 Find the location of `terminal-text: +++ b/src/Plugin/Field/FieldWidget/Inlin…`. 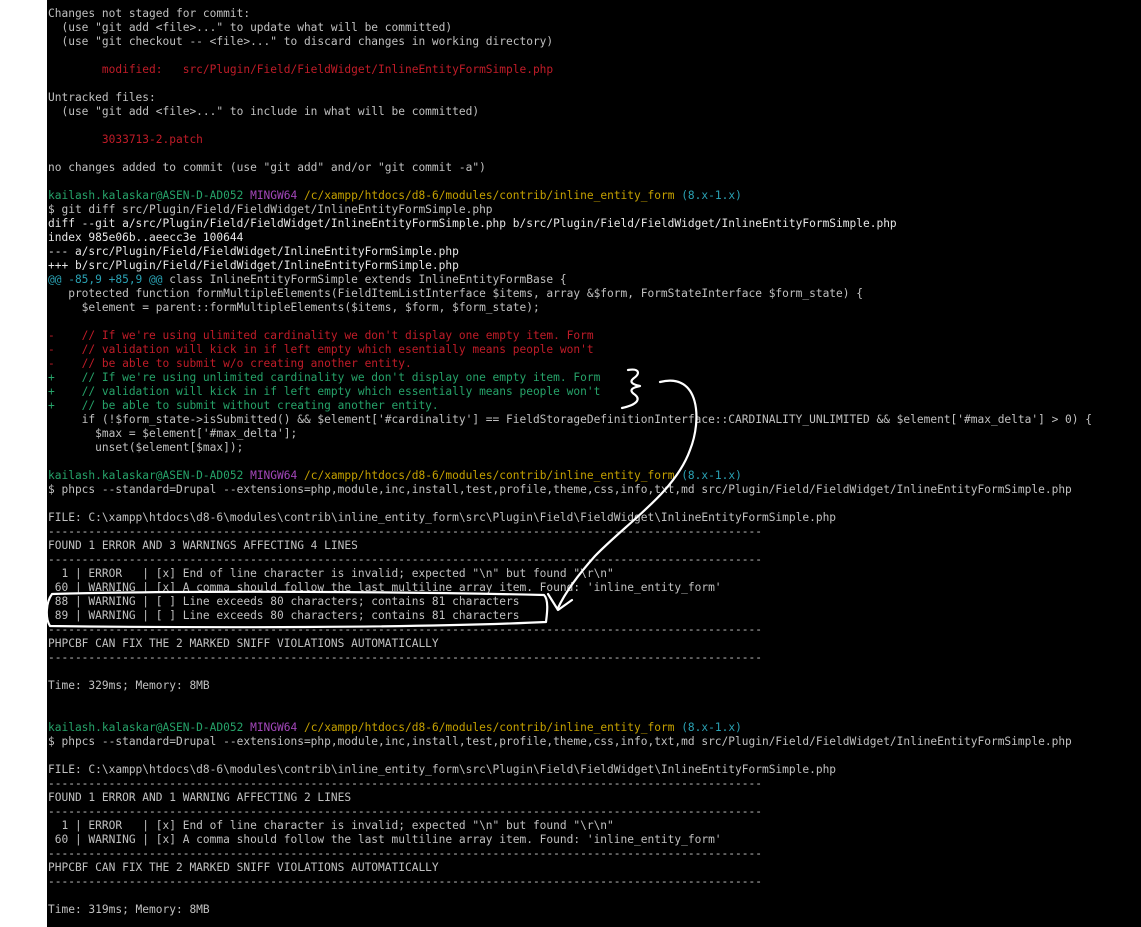

terminal-text: +++ b/src/Plugin/Field/FieldWidget/Inlin… is located at coordinates (253, 265).